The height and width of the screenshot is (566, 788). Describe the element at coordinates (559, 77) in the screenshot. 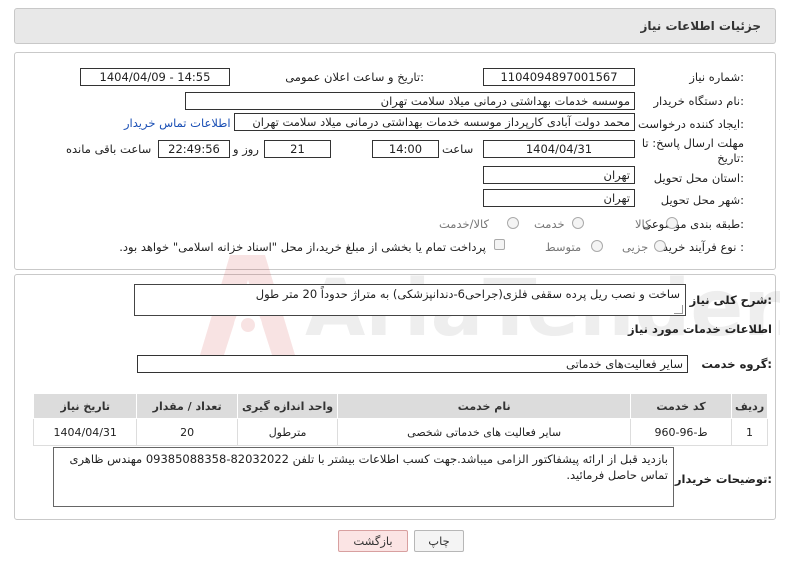

I see `need-number-field: 1104094897001567` at that location.